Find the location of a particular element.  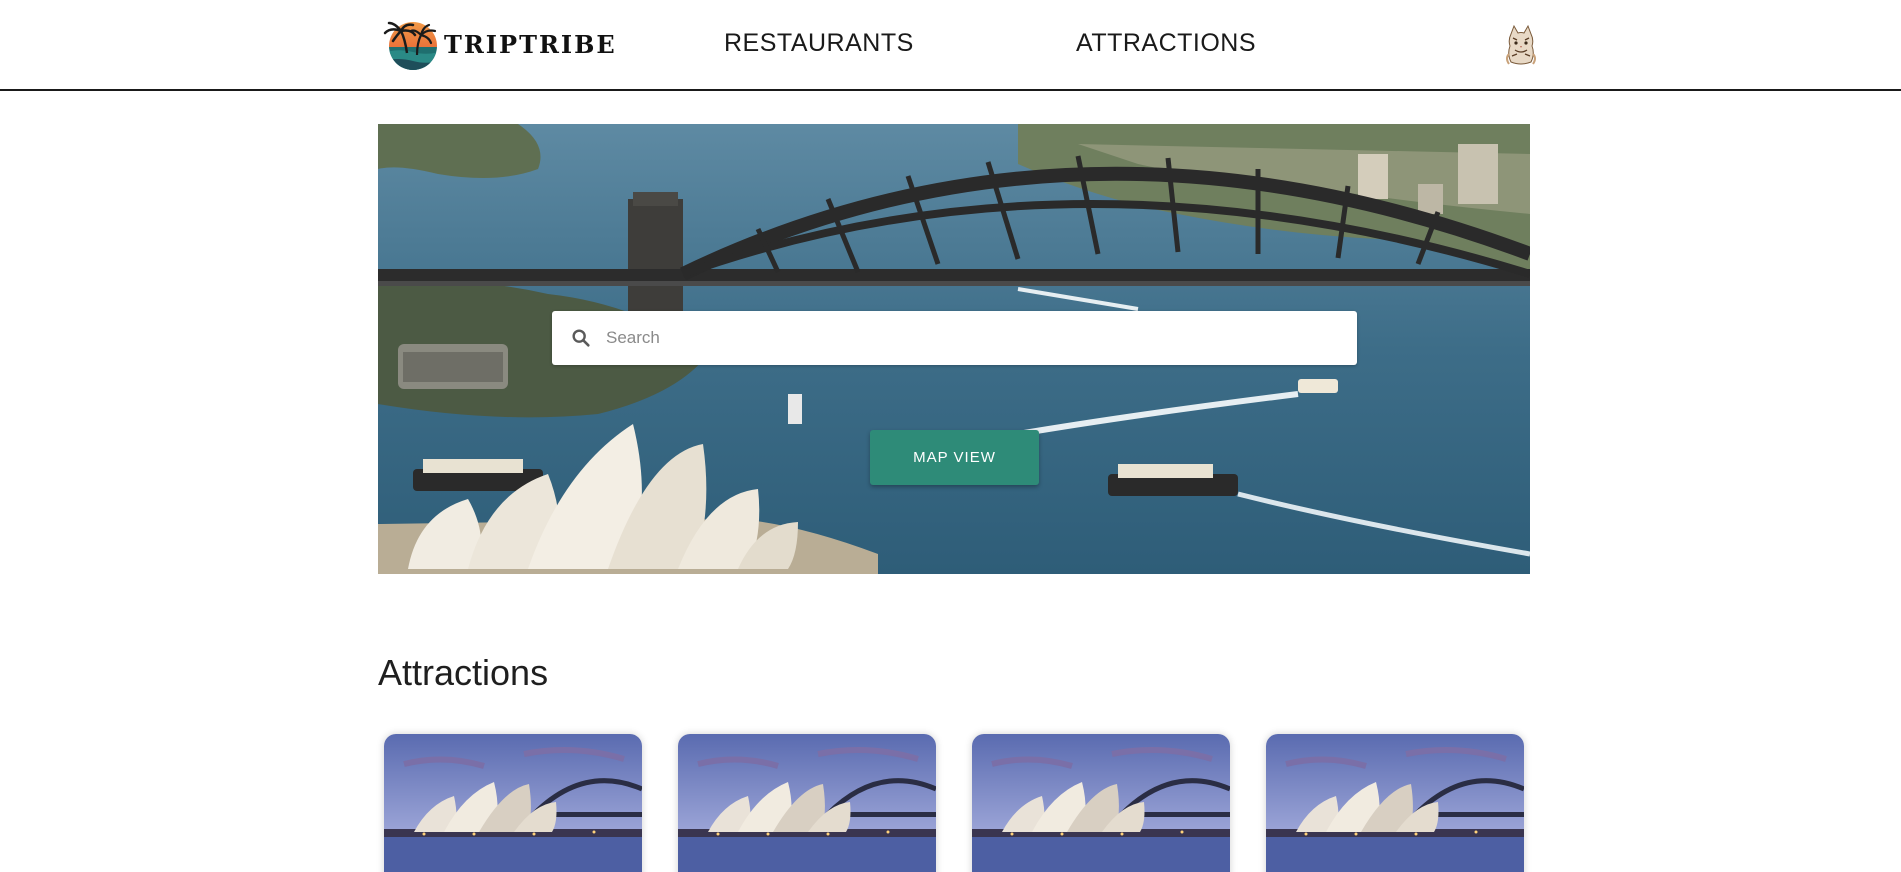

cat-avatar-icon is located at coordinates (1521, 45).